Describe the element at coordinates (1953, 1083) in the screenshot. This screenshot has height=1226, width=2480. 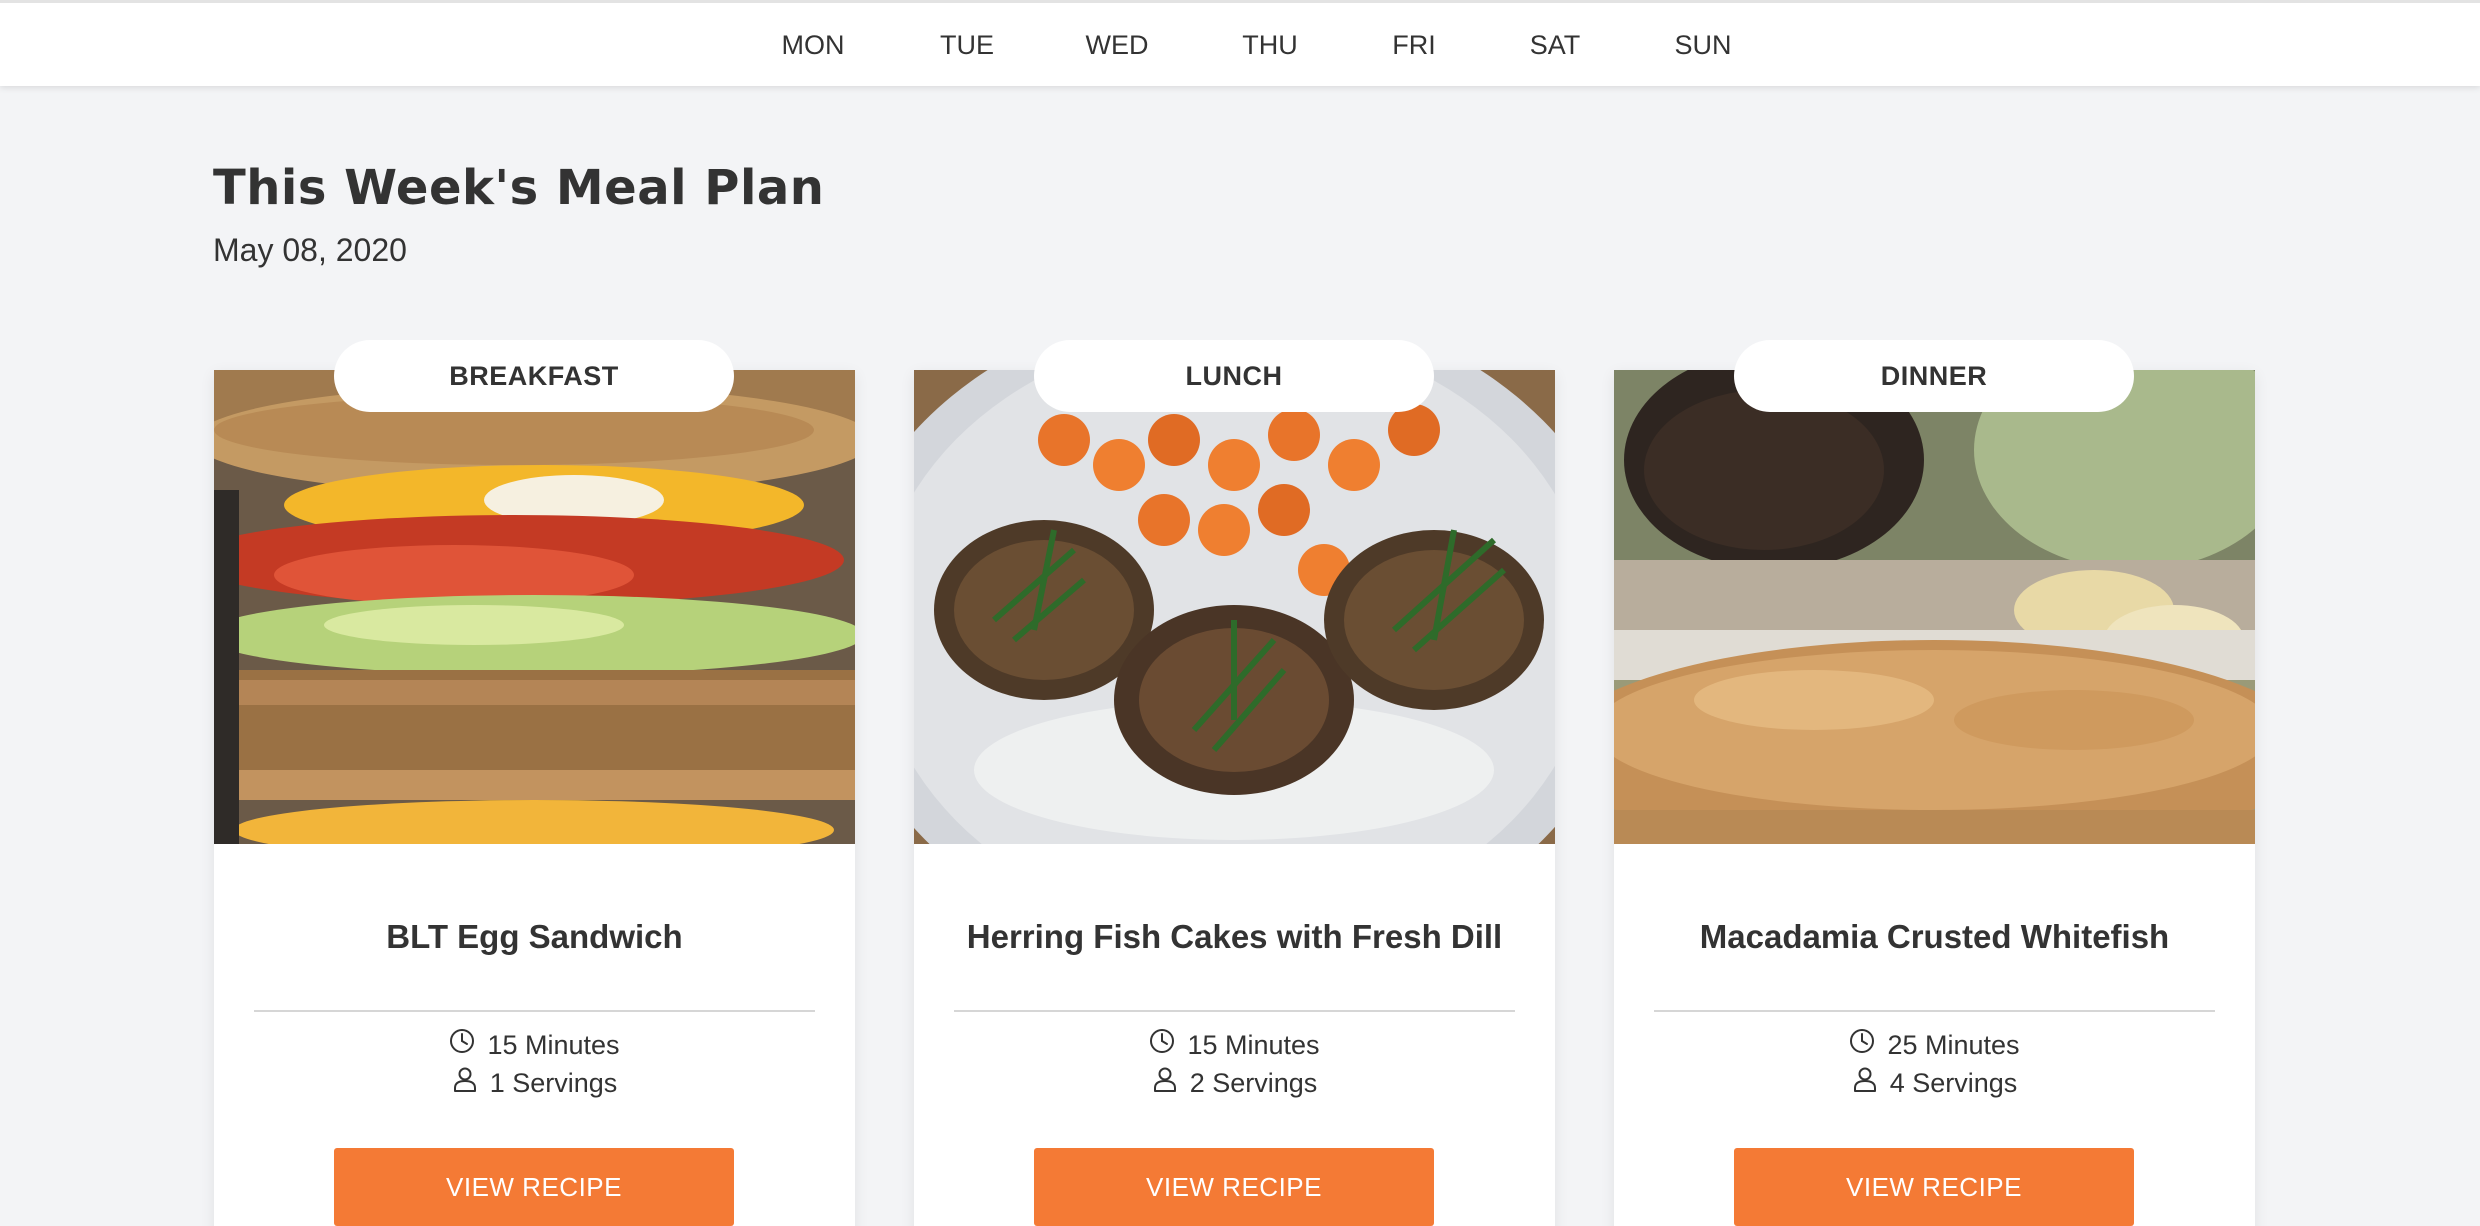
I see `servings-text: 4 Servings` at that location.